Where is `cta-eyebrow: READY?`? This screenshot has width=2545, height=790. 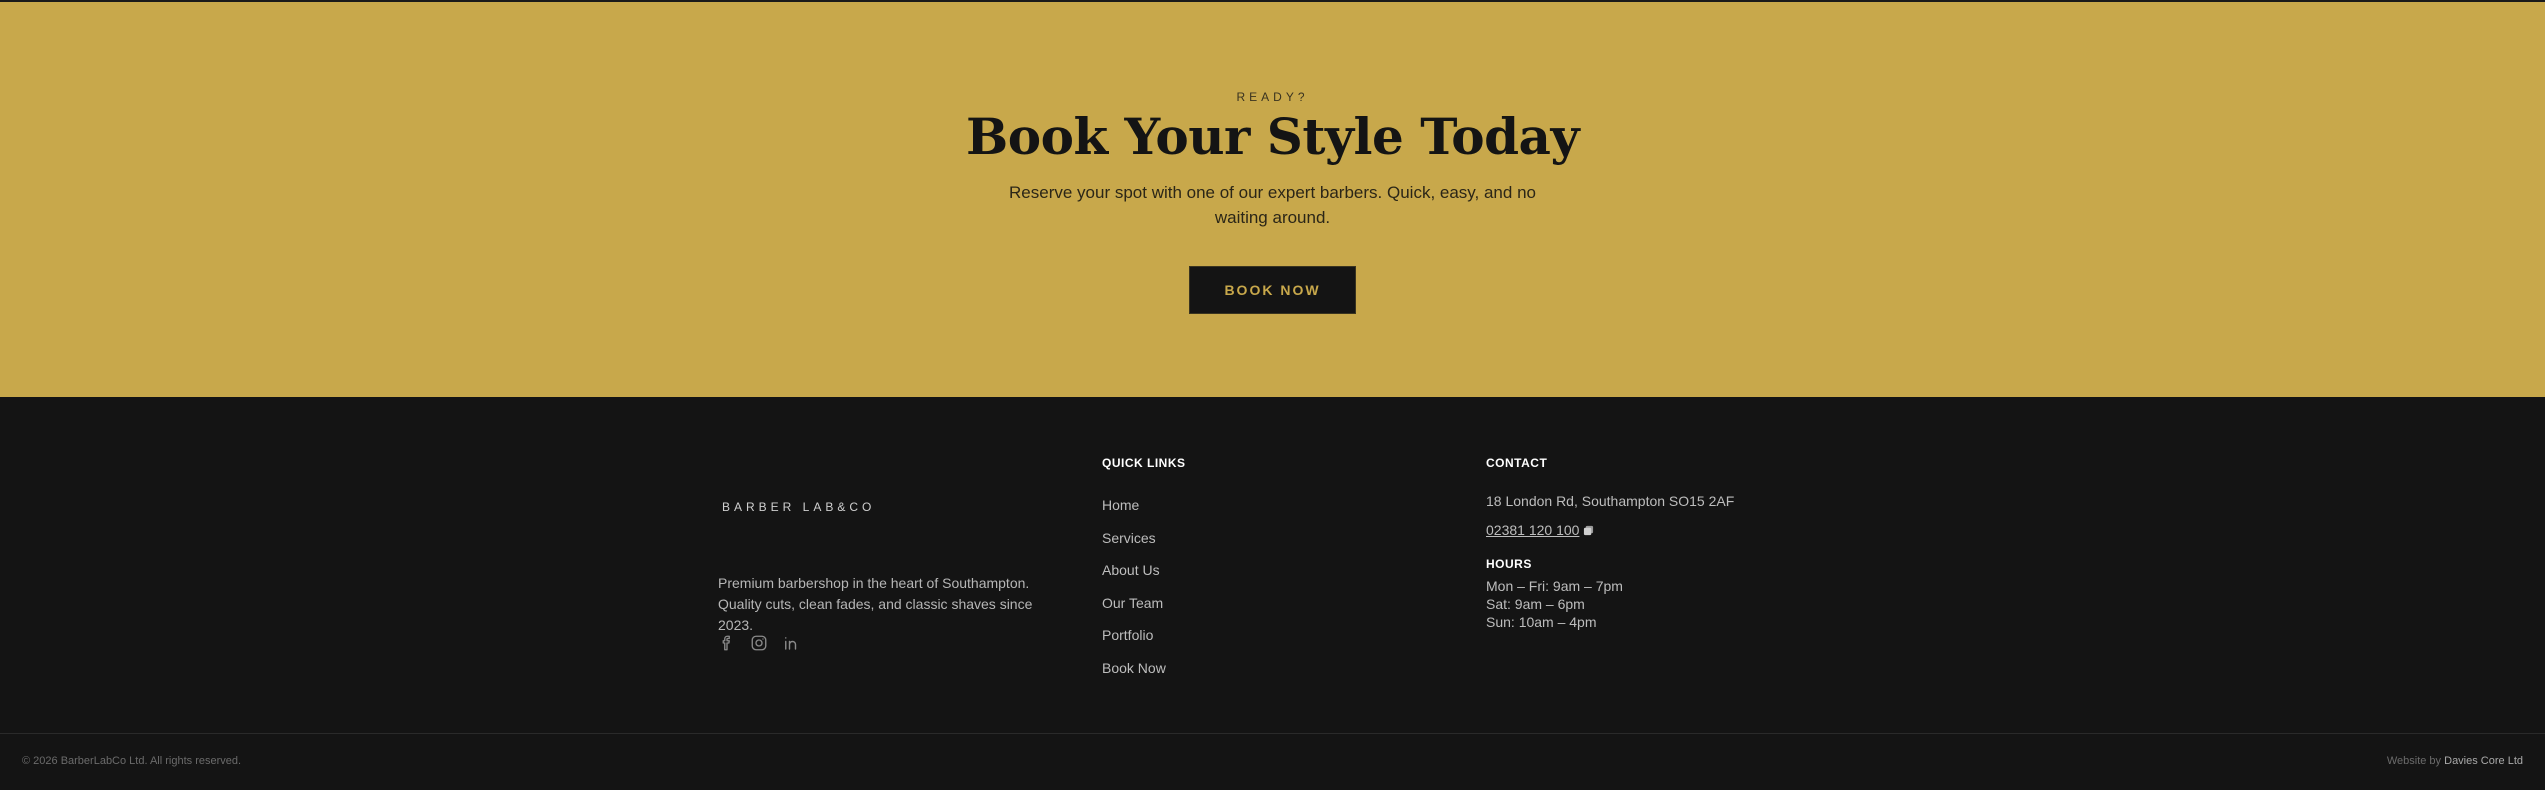
cta-eyebrow: READY? is located at coordinates (1272, 97).